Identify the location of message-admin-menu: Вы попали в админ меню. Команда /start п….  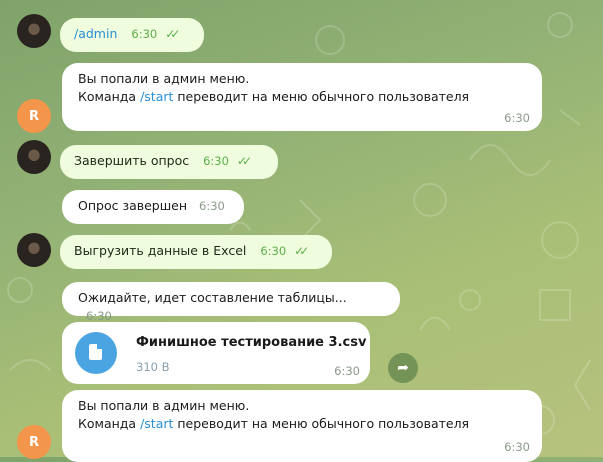
(302, 97).